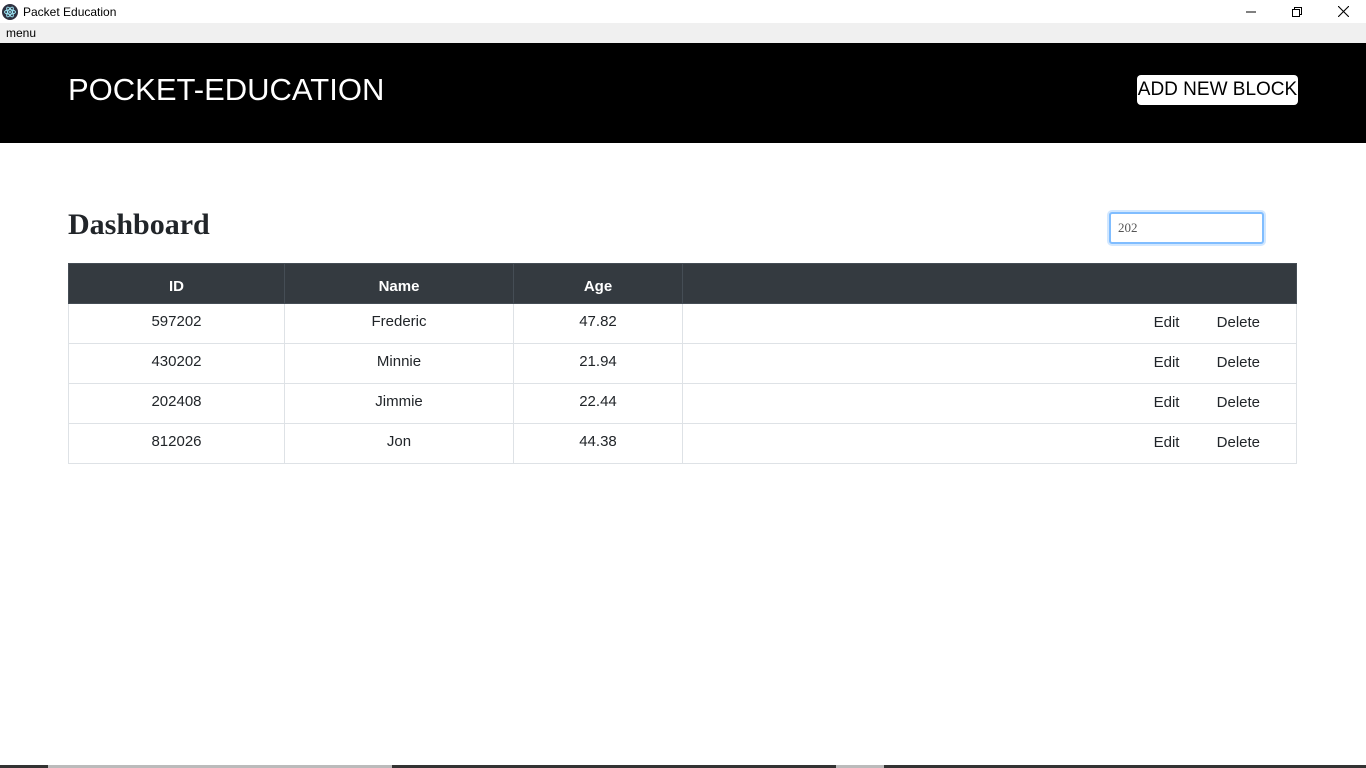 The width and height of the screenshot is (1366, 768). What do you see at coordinates (10, 11) in the screenshot?
I see `electron-app-icon` at bounding box center [10, 11].